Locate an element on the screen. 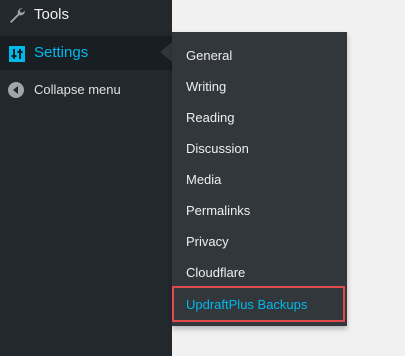  wrench-icon is located at coordinates (17, 16).